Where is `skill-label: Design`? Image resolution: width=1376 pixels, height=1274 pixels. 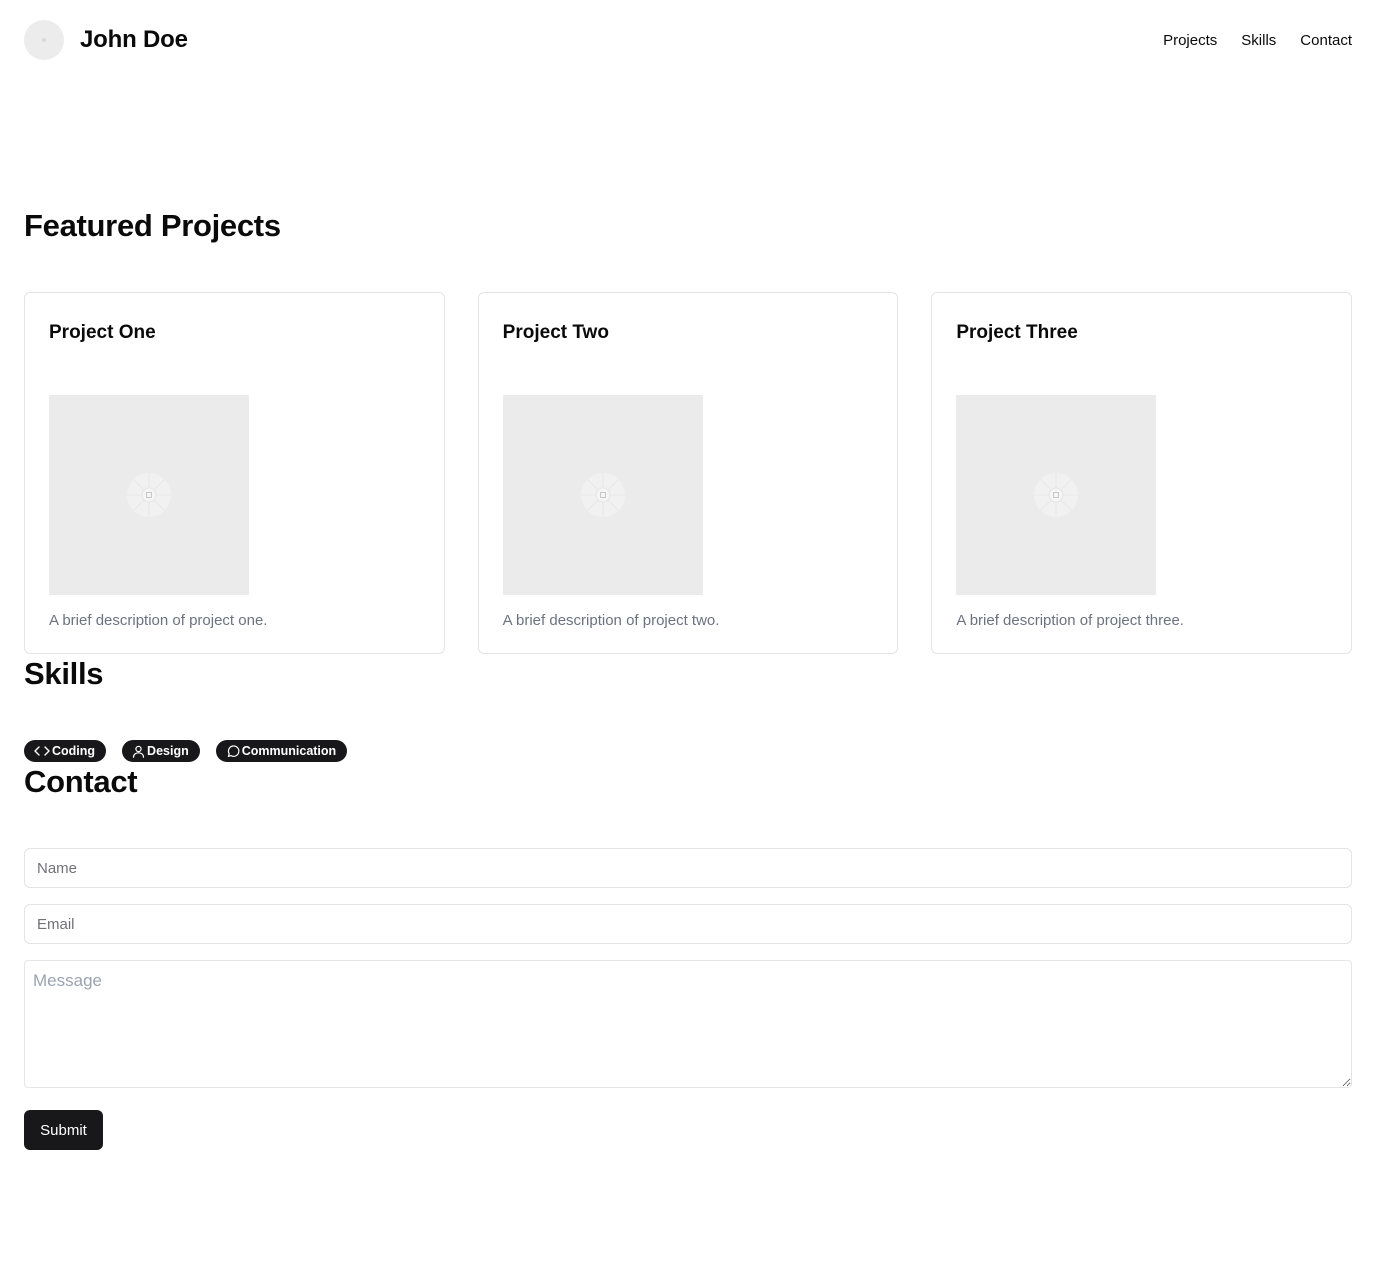 skill-label: Design is located at coordinates (168, 751).